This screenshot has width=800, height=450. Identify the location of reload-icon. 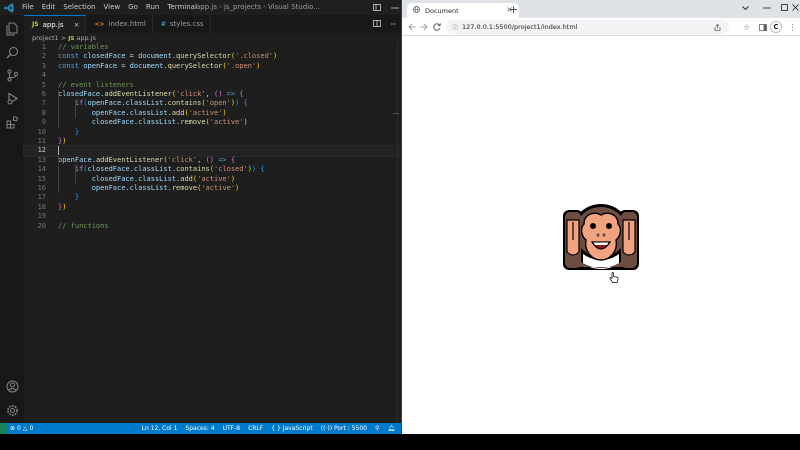
(437, 27).